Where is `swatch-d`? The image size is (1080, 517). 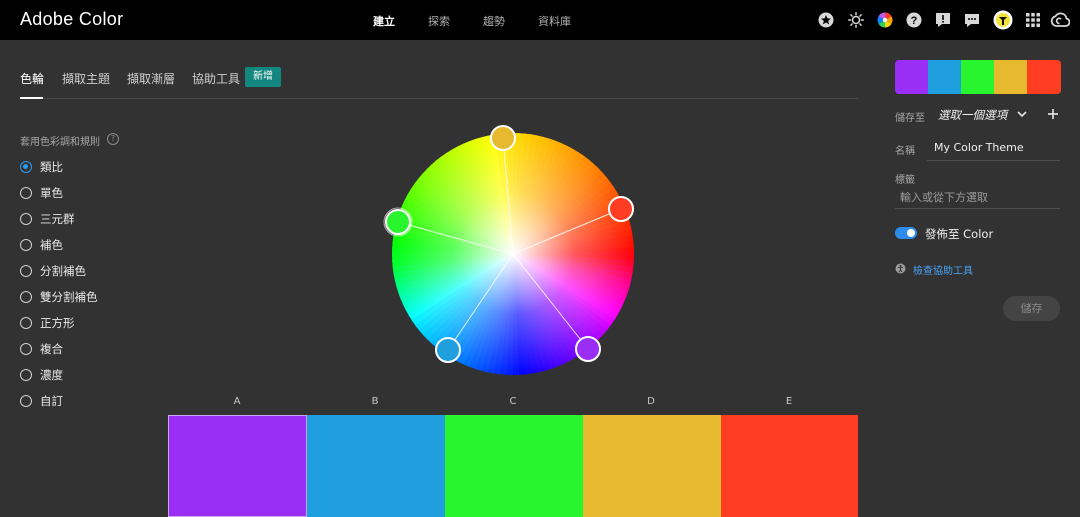 swatch-d is located at coordinates (652, 466).